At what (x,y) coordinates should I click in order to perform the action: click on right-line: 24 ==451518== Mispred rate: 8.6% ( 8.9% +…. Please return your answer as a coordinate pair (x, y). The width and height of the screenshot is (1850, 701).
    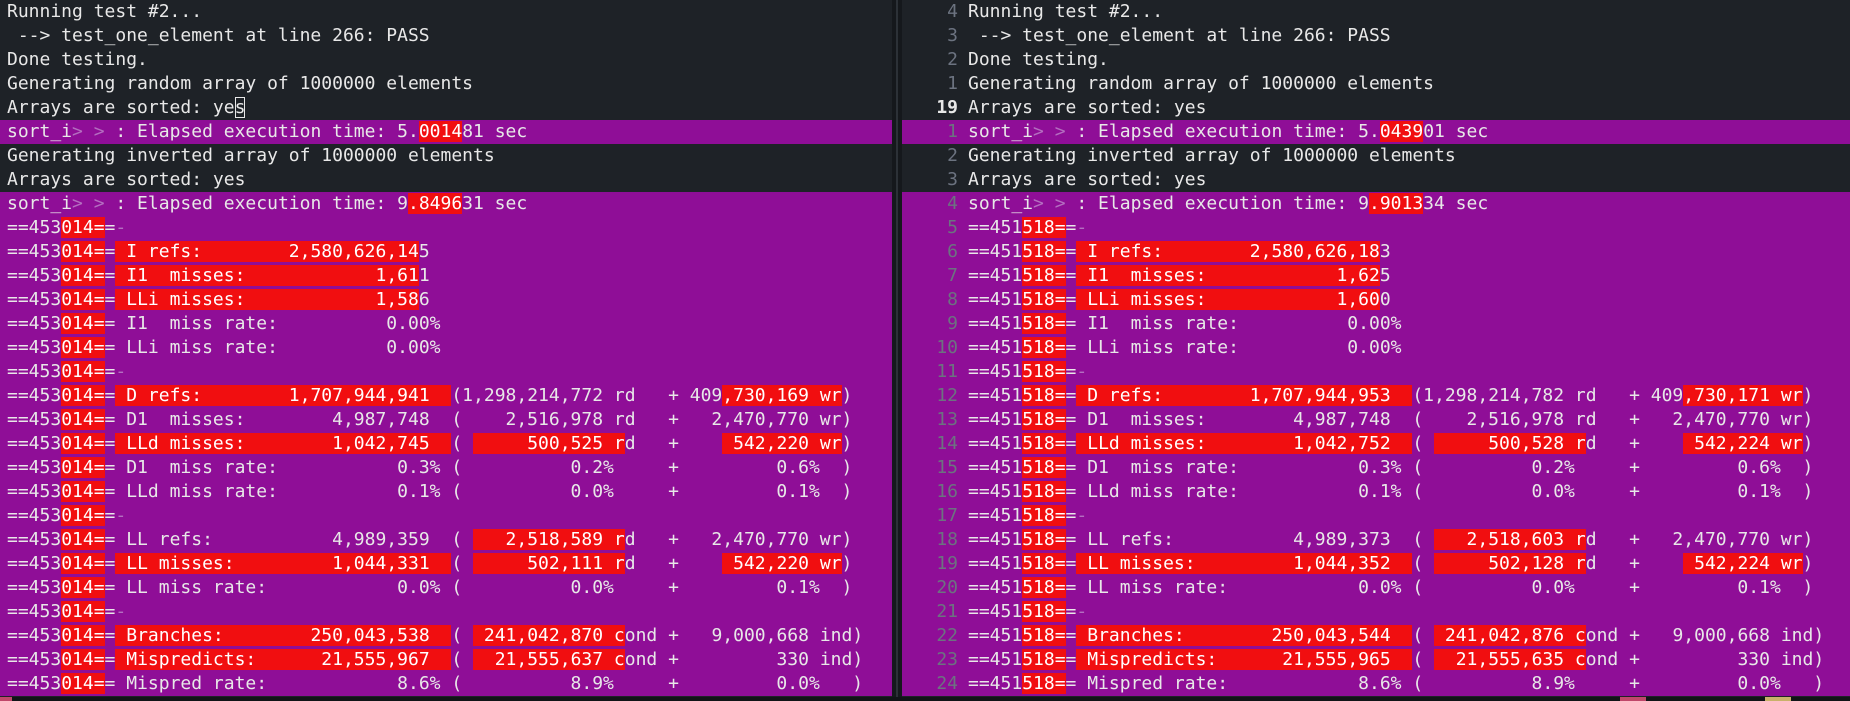
    Looking at the image, I should click on (1376, 684).